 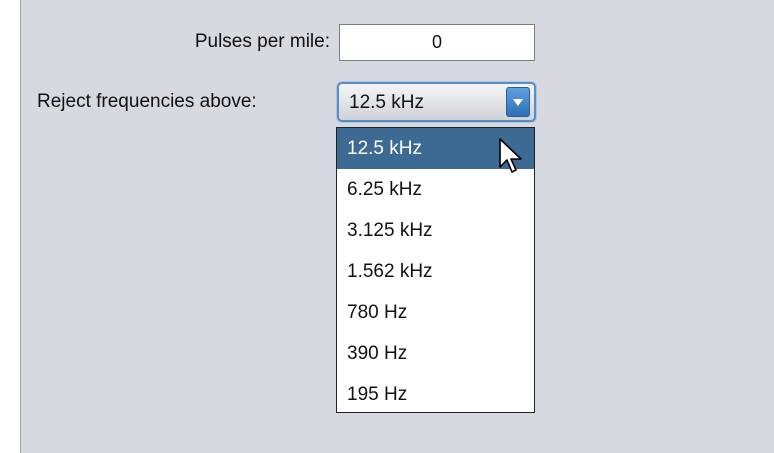 What do you see at coordinates (437, 42) in the screenshot?
I see `pulses-per-mile-input: 0` at bounding box center [437, 42].